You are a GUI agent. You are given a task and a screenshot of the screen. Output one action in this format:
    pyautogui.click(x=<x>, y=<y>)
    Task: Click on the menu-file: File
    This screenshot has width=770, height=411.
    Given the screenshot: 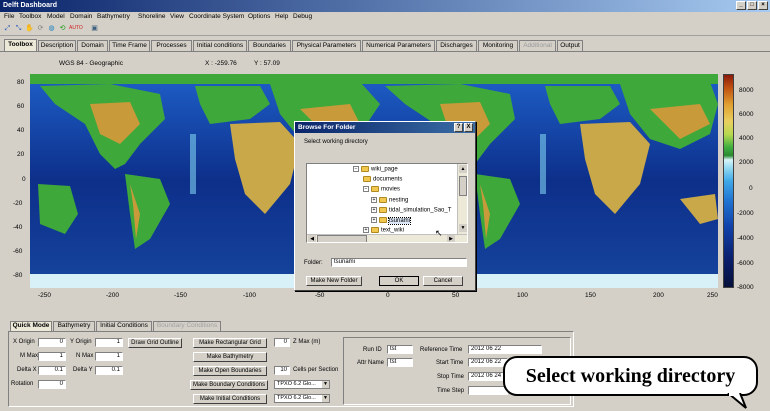 What is the action you would take?
    pyautogui.click(x=9, y=16)
    